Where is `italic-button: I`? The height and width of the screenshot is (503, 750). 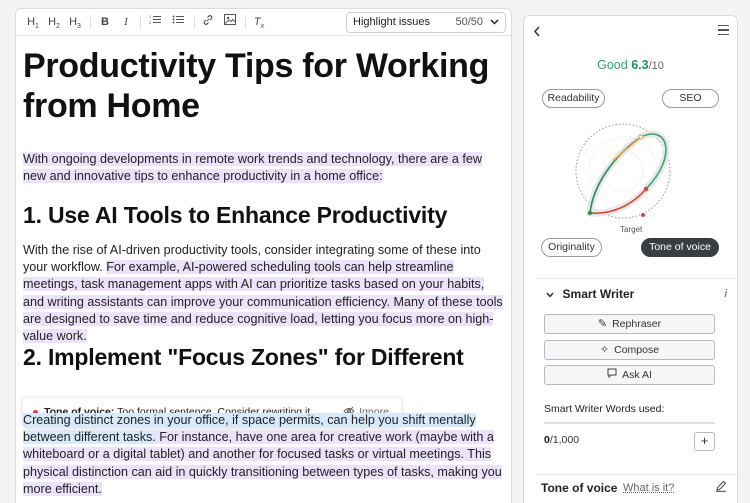
italic-button: I is located at coordinates (126, 22).